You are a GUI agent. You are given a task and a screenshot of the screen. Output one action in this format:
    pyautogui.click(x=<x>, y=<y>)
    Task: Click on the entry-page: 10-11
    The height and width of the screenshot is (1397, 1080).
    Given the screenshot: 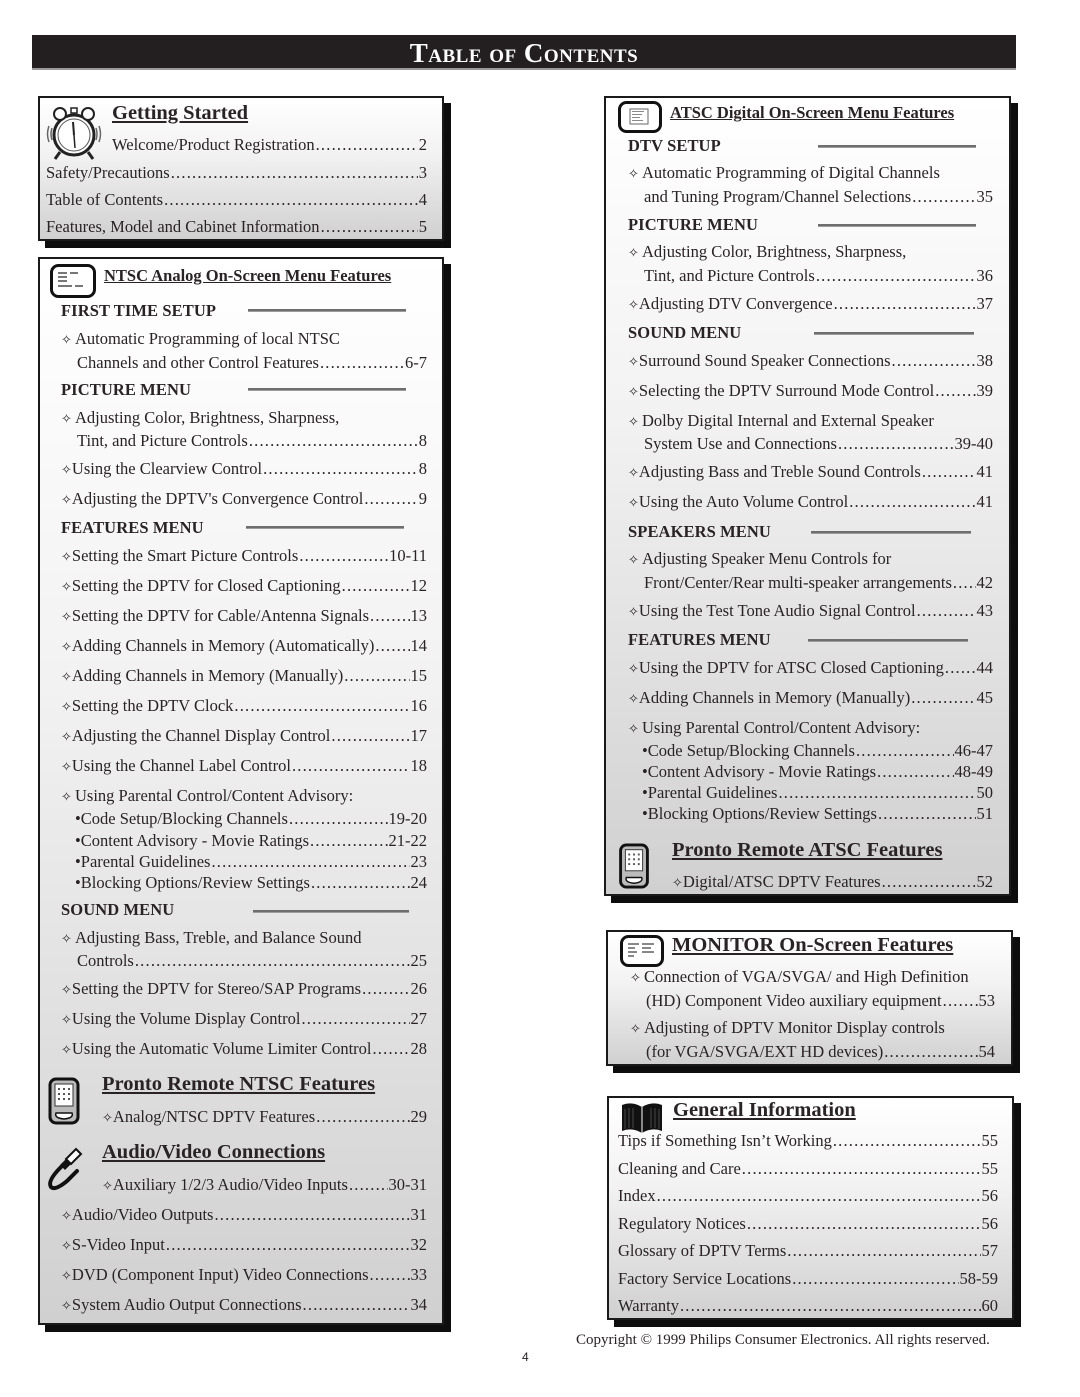 What is the action you would take?
    pyautogui.click(x=408, y=555)
    